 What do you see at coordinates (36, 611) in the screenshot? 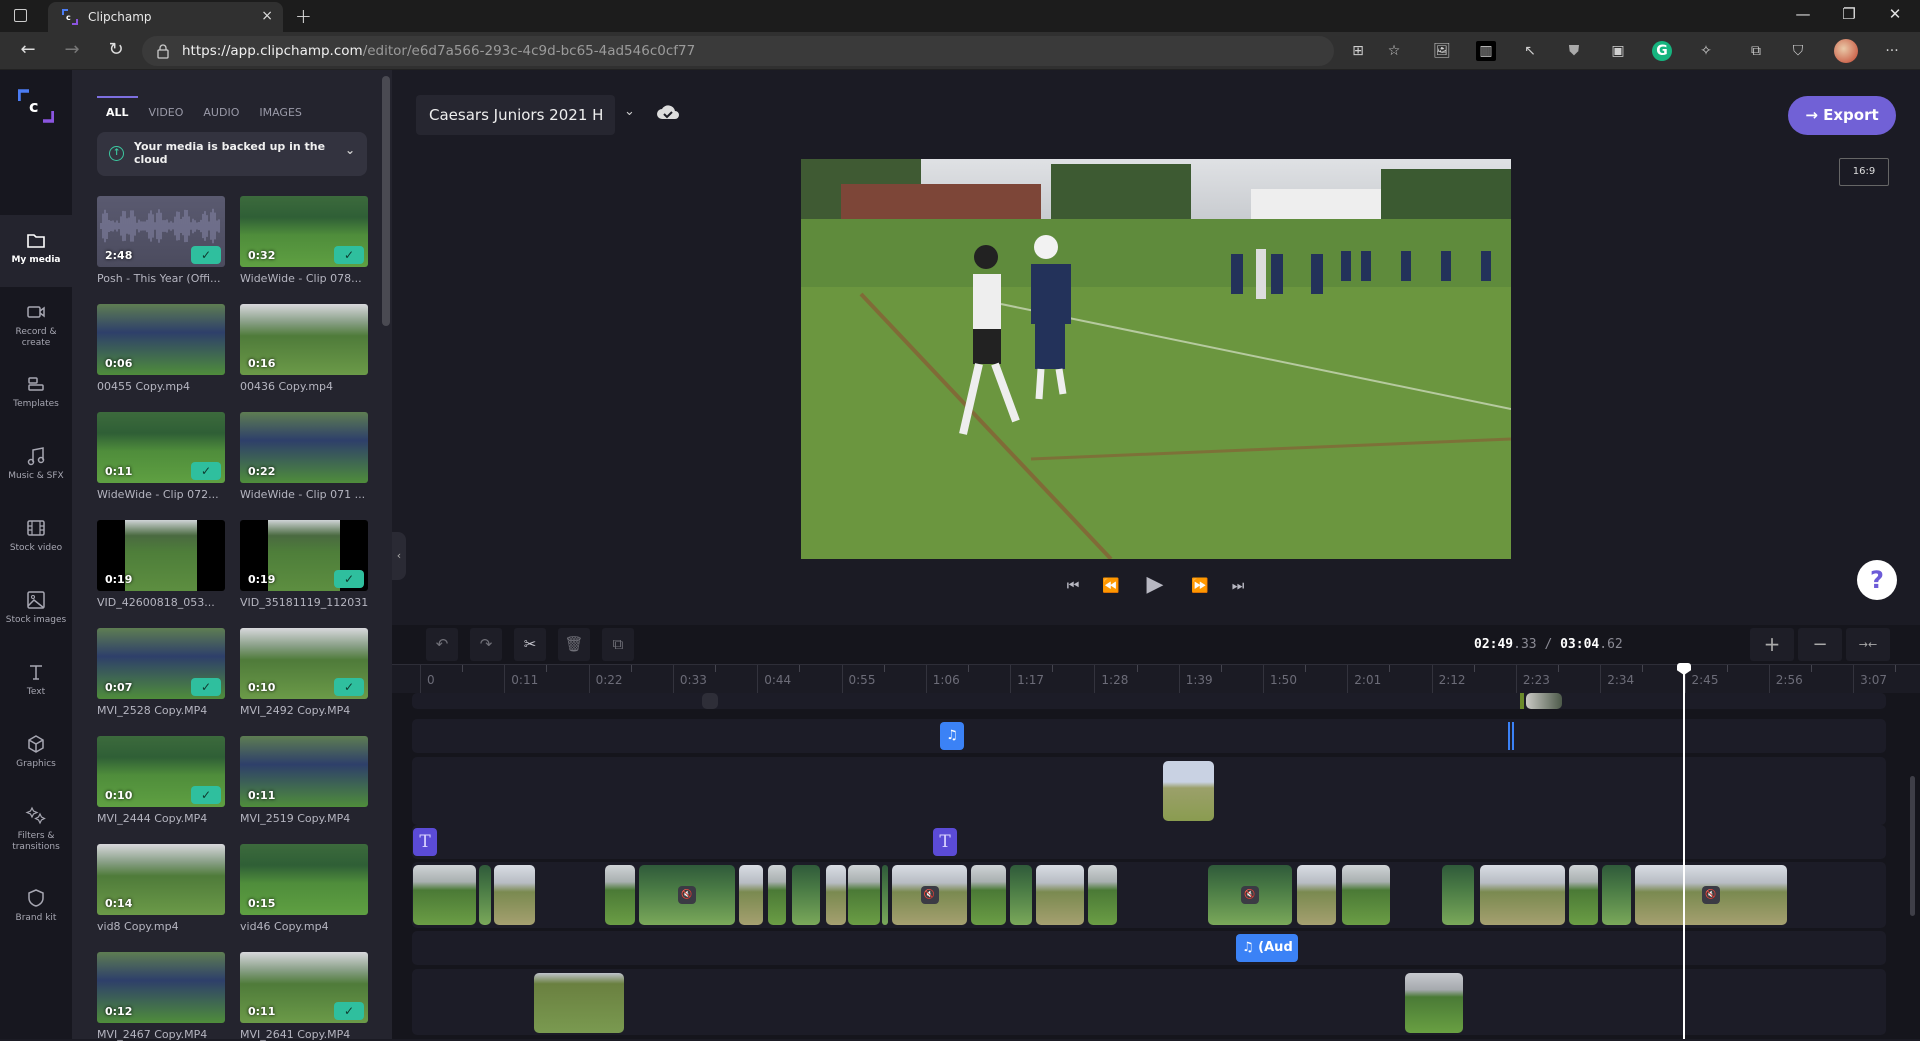
I see `nav-stock-images: Stock images` at bounding box center [36, 611].